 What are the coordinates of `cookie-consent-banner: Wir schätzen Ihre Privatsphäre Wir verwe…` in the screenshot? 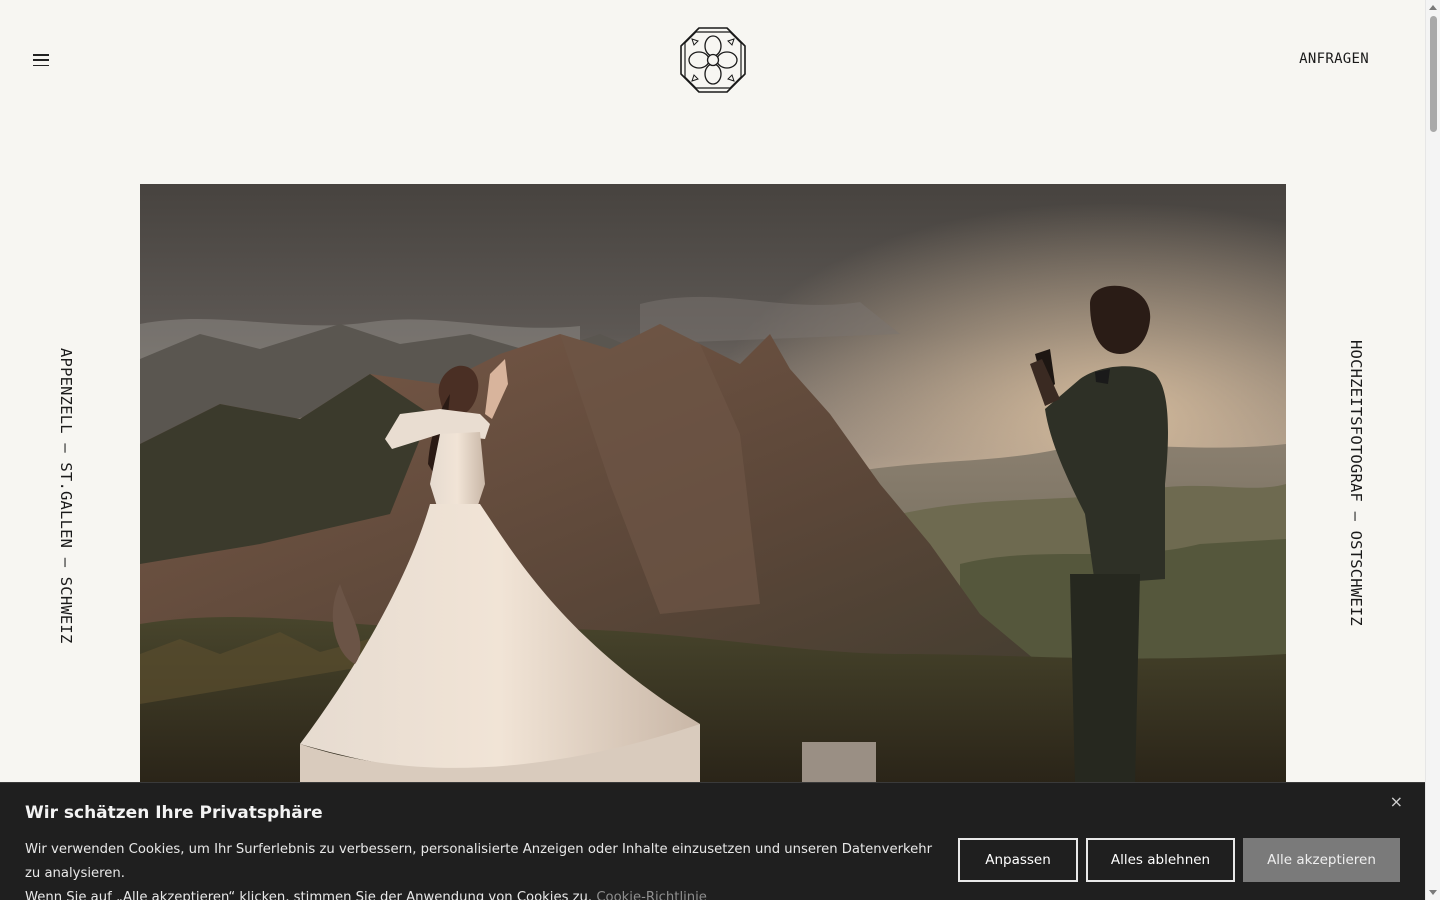 It's located at (712, 841).